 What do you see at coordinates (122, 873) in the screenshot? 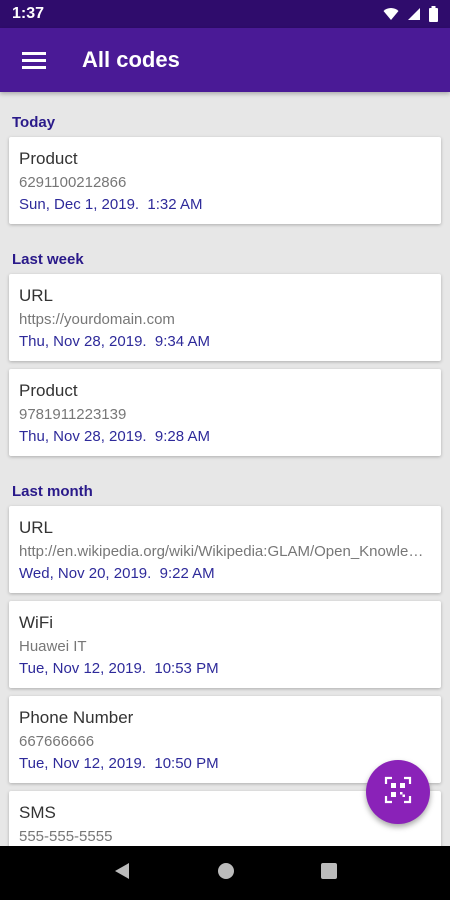
I see `back-icon` at bounding box center [122, 873].